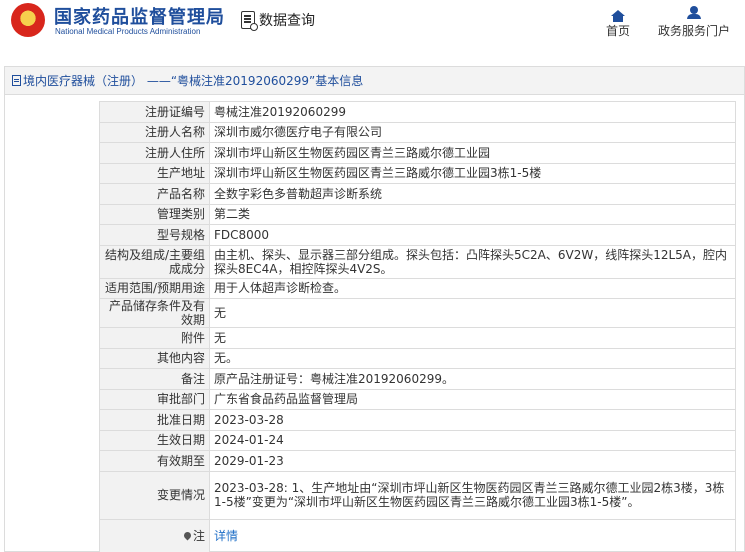 This screenshot has width=745, height=552. I want to click on table-row: 管理类别 第二类, so click(417, 214).